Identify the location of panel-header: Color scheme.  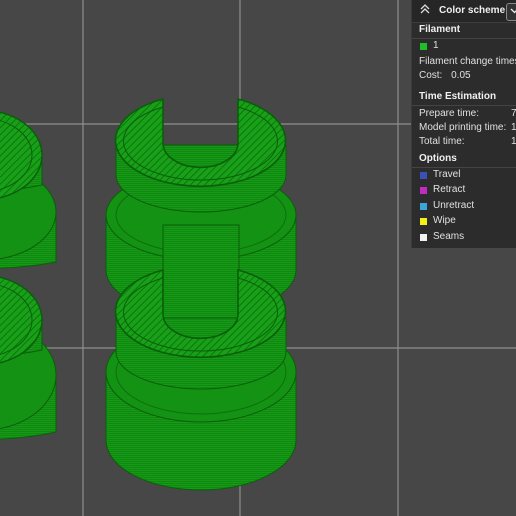
(464, 11).